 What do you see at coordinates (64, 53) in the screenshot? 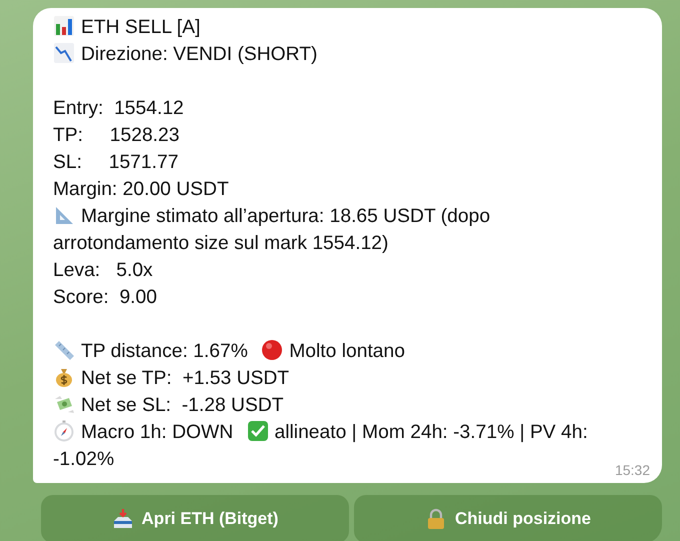
I see `falling-chart-icon` at bounding box center [64, 53].